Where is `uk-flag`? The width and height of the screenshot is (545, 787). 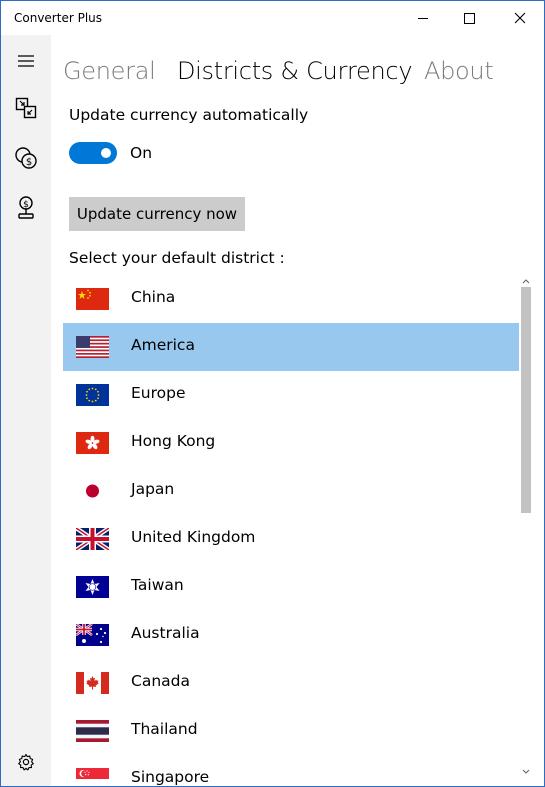 uk-flag is located at coordinates (92, 539).